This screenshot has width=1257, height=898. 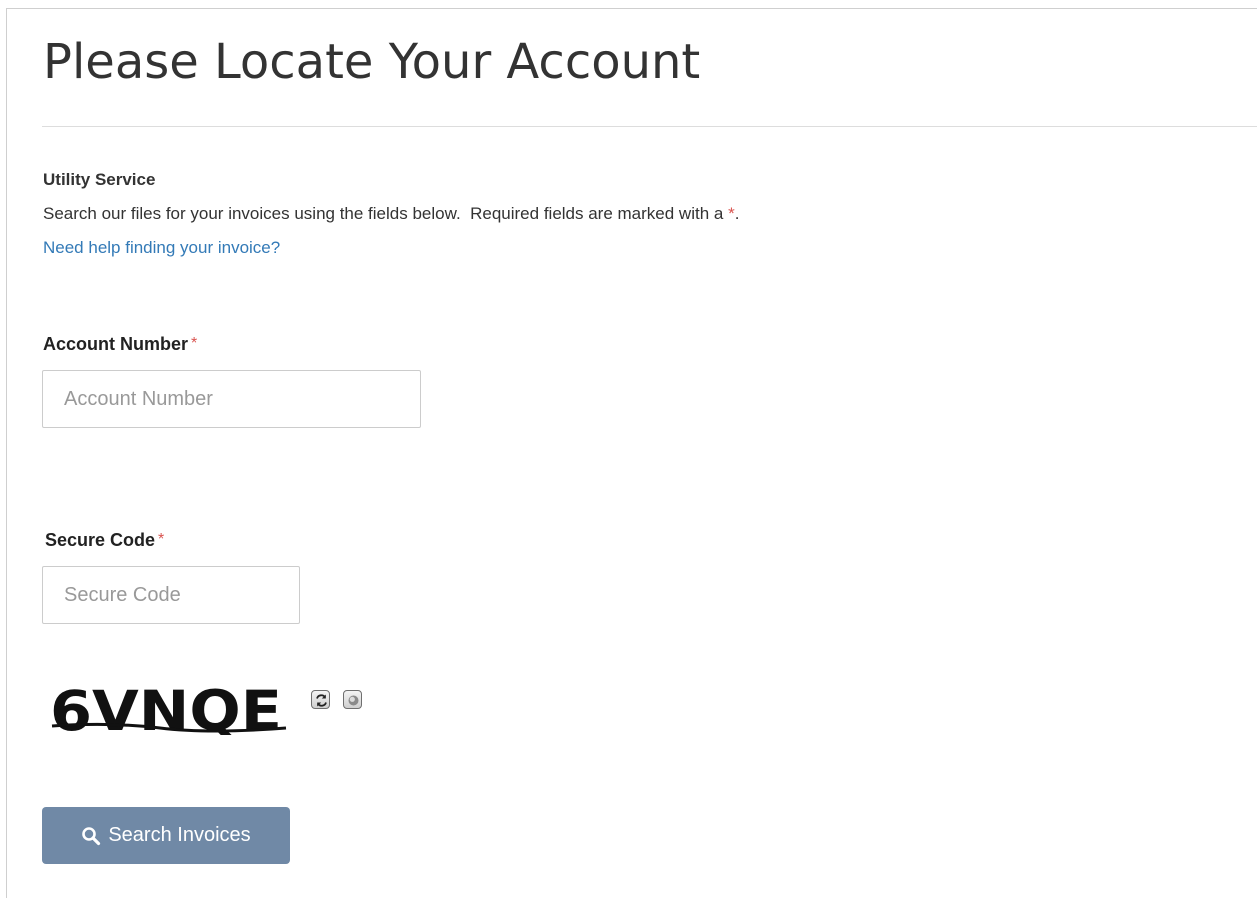 I want to click on account-number-input, so click(x=231, y=399).